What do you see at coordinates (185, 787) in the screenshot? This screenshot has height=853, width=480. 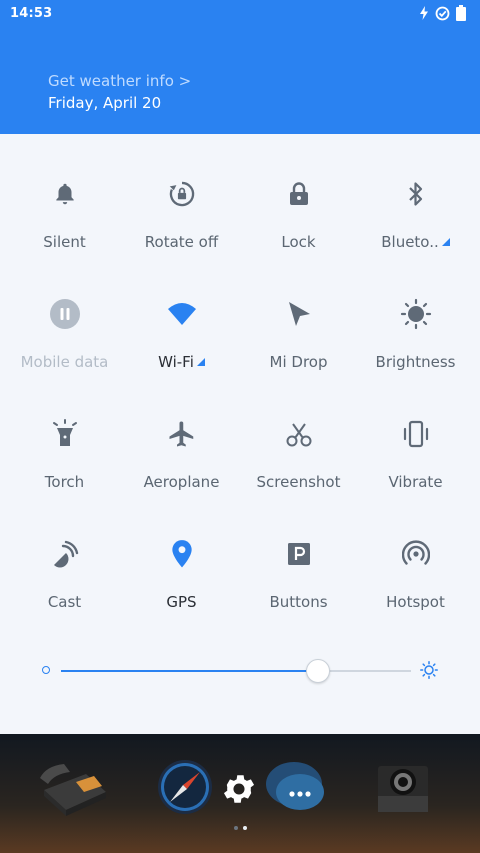 I see `compass-icon` at bounding box center [185, 787].